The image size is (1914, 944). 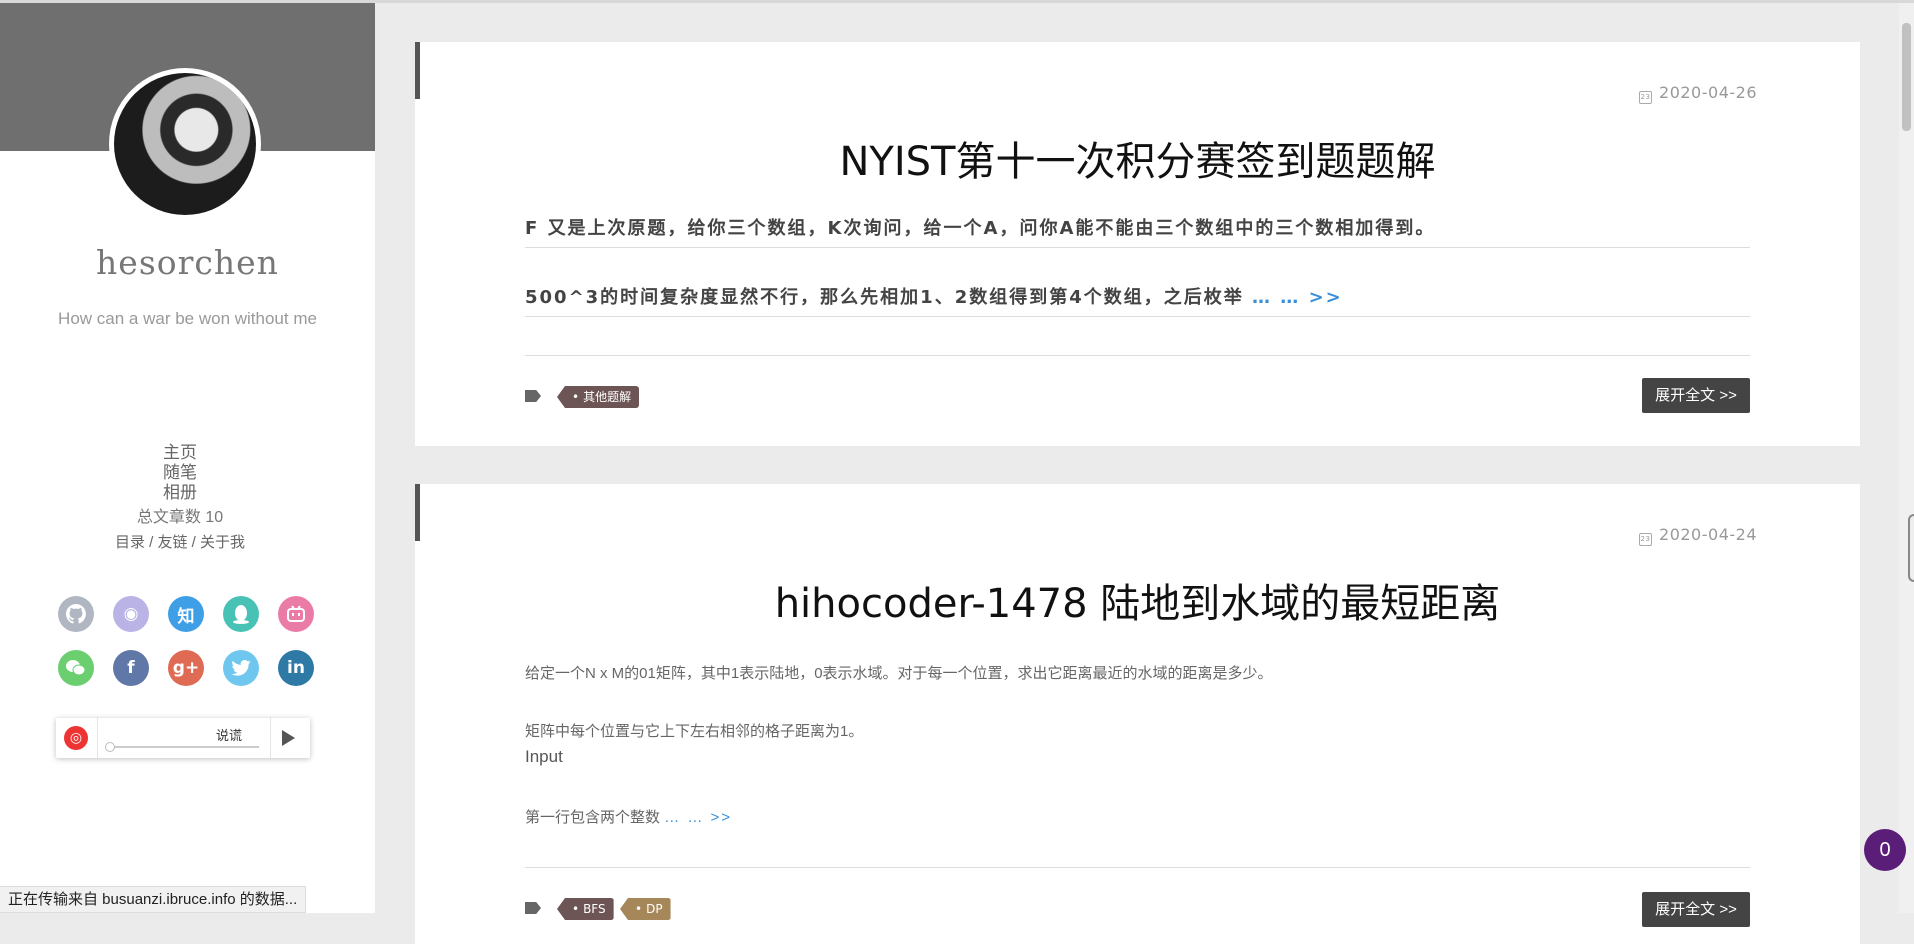 What do you see at coordinates (130, 542) in the screenshot?
I see `link-toc: 目录` at bounding box center [130, 542].